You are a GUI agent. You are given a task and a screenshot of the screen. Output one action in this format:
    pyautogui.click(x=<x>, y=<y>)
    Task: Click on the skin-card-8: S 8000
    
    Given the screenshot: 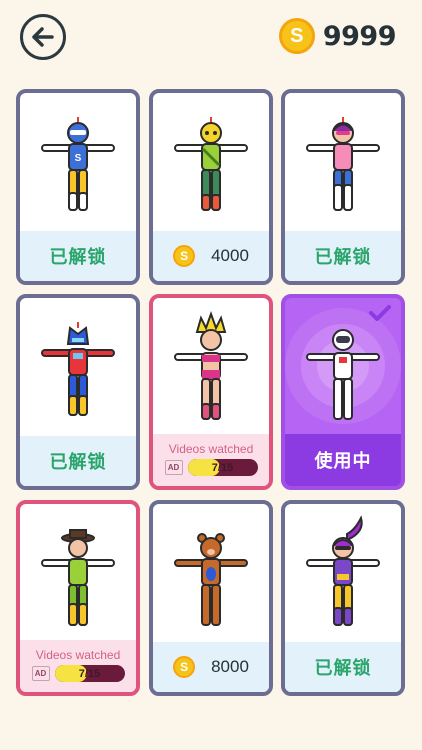 What is the action you would take?
    pyautogui.click(x=211, y=598)
    